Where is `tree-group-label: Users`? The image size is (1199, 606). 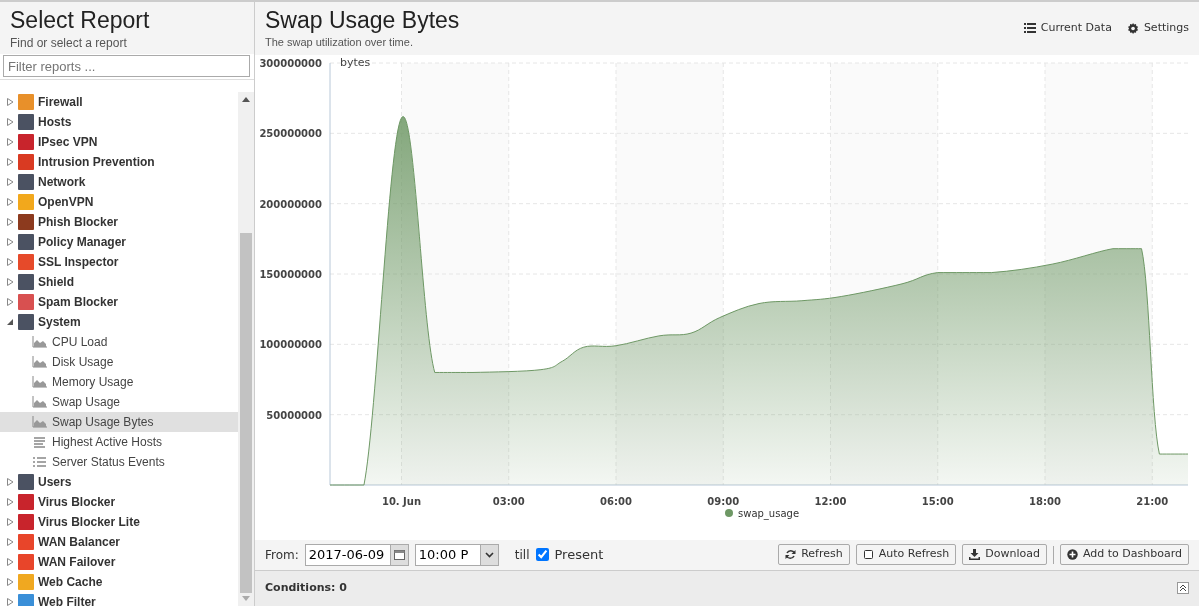
tree-group-label: Users is located at coordinates (55, 482).